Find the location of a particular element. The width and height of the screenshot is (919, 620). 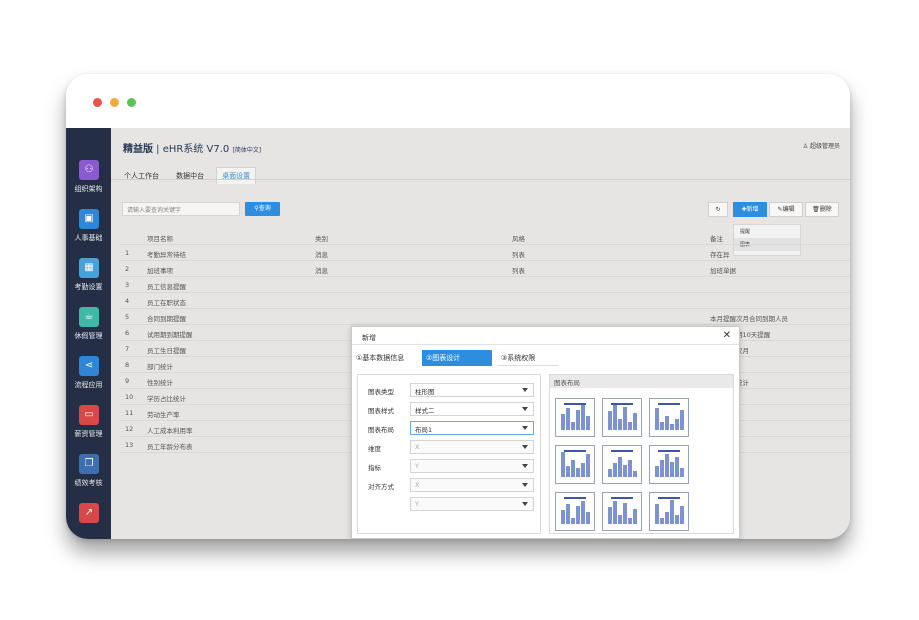

field-select-3: X is located at coordinates (472, 447).